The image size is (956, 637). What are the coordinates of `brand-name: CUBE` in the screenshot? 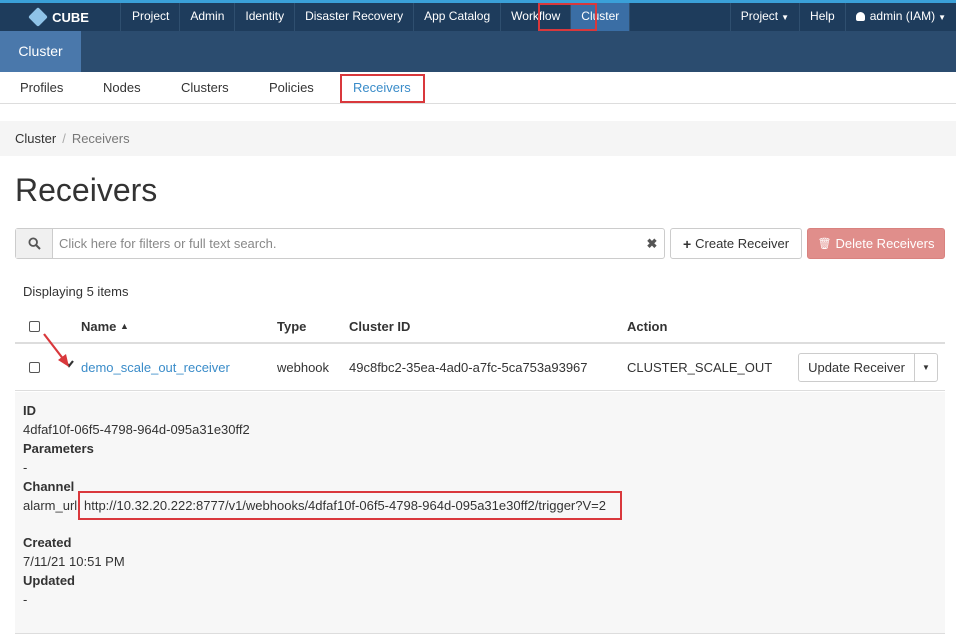 It's located at (70, 17).